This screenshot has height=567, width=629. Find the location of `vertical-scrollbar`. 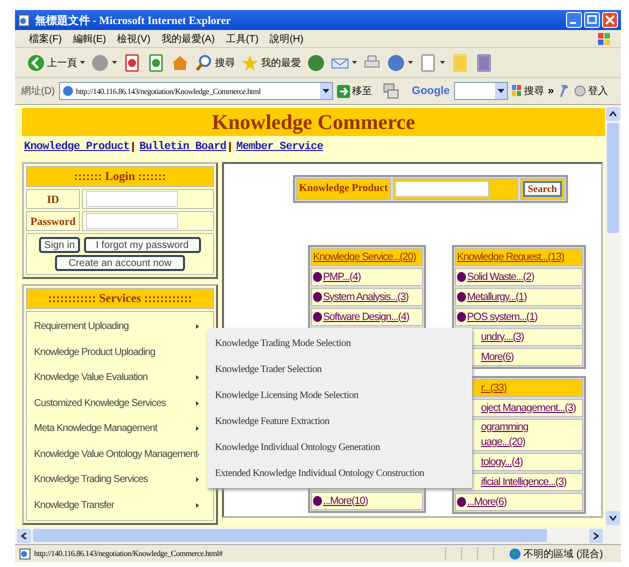

vertical-scrollbar is located at coordinates (613, 316).